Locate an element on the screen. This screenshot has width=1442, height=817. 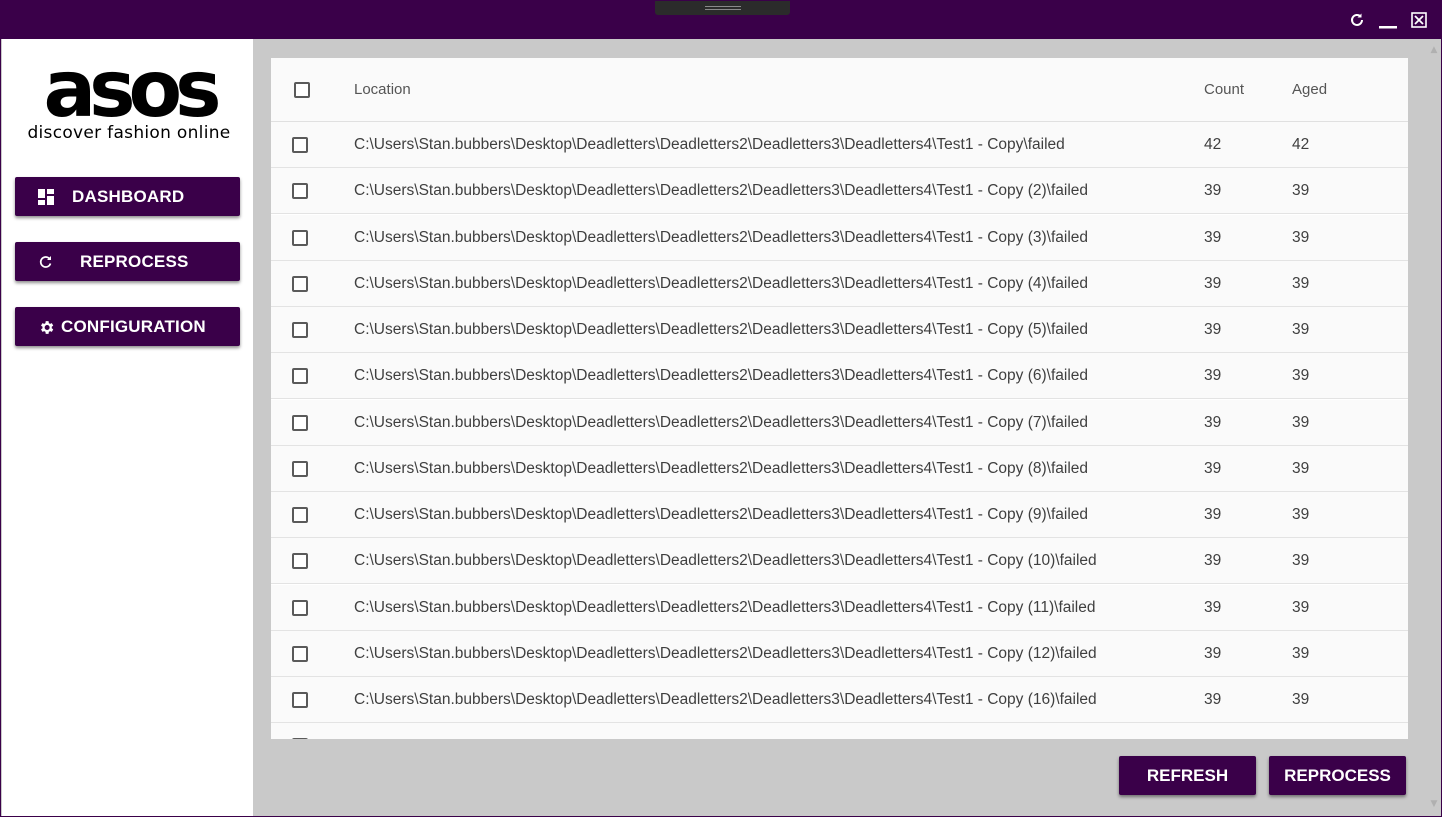
column-header-location: Location is located at coordinates (382, 90).